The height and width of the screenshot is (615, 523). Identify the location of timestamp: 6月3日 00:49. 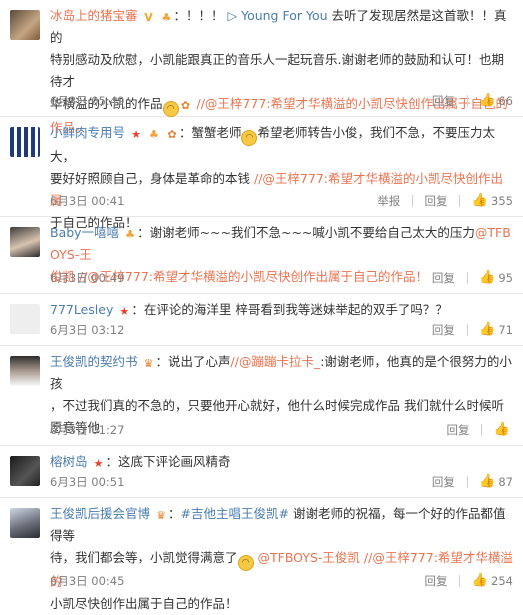
(87, 278).